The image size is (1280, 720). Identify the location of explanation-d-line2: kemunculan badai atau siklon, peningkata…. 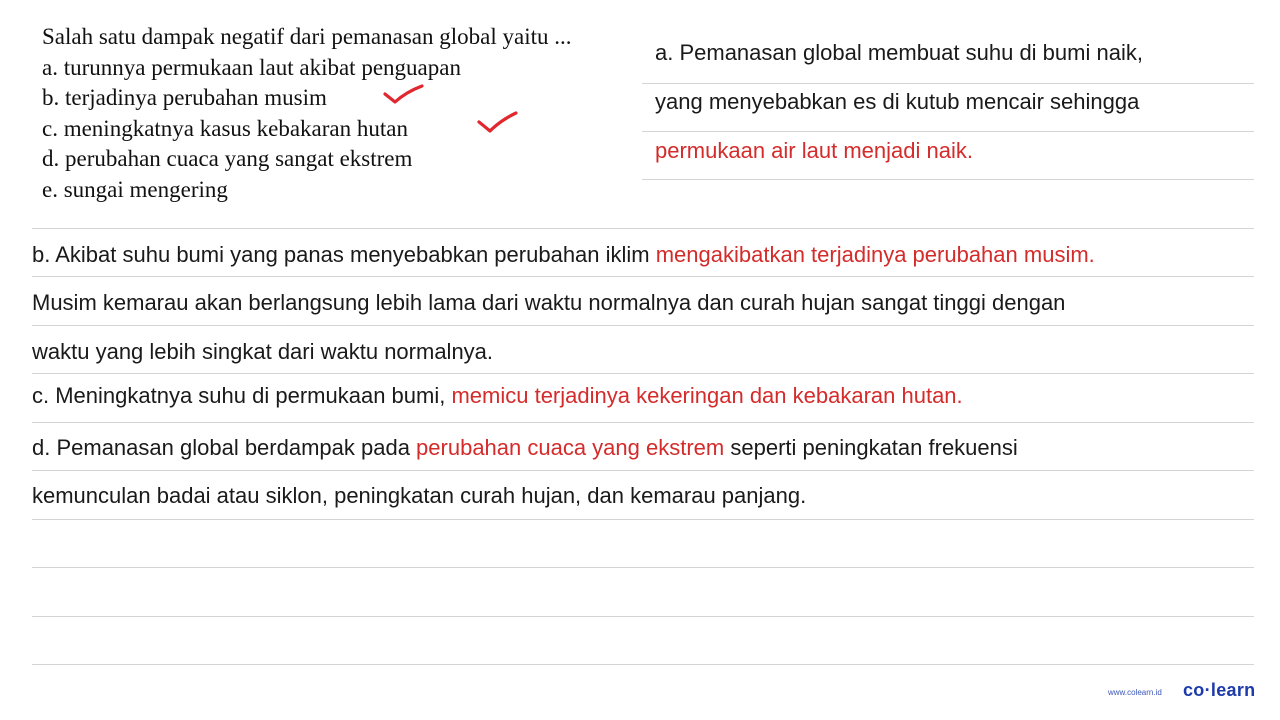
(419, 495).